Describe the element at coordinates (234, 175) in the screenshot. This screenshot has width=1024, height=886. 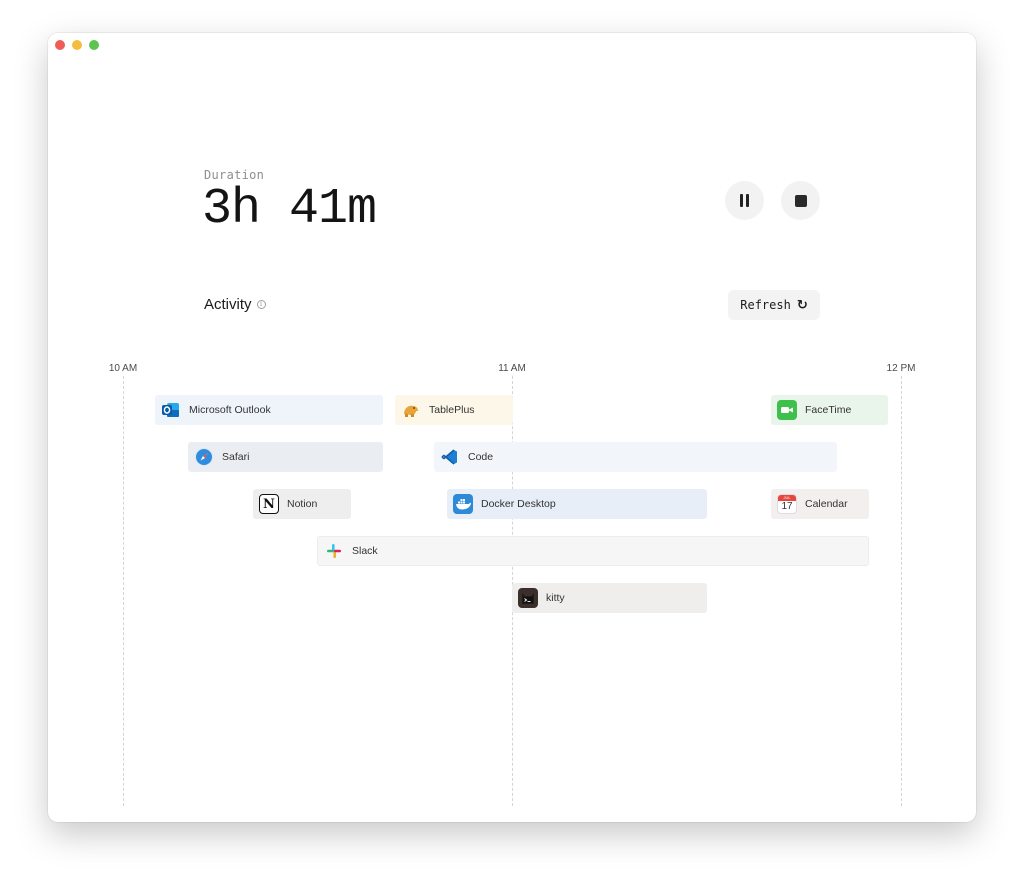
I see `duration-label: Duration` at that location.